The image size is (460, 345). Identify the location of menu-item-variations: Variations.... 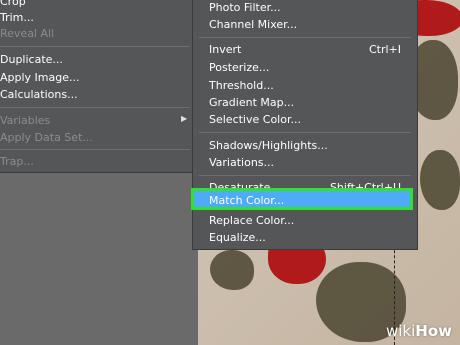
(241, 163).